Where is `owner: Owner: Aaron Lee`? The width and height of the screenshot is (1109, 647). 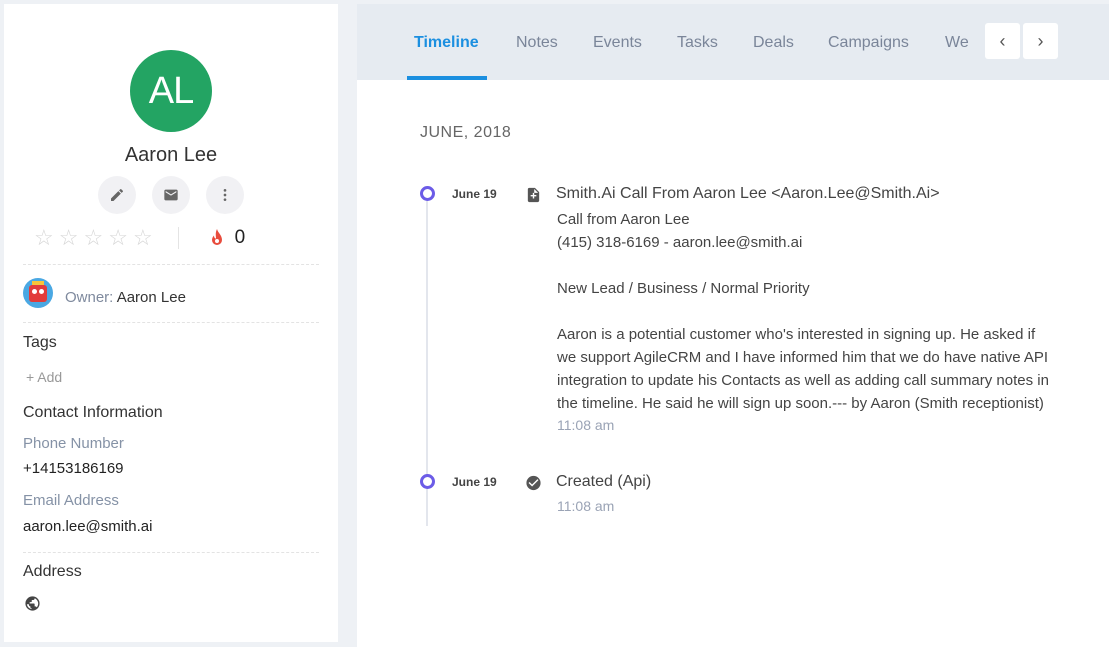 owner: Owner: Aaron Lee is located at coordinates (125, 297).